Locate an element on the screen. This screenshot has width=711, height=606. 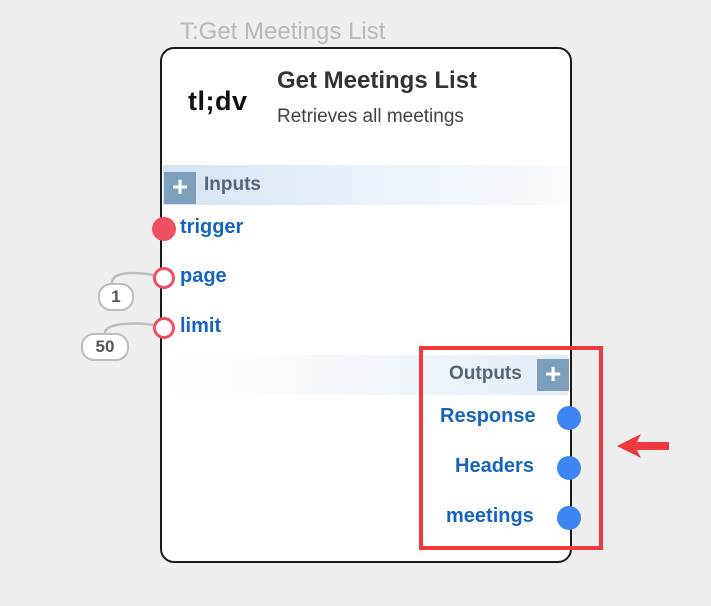
input-trigger-label: trigger is located at coordinates (212, 227).